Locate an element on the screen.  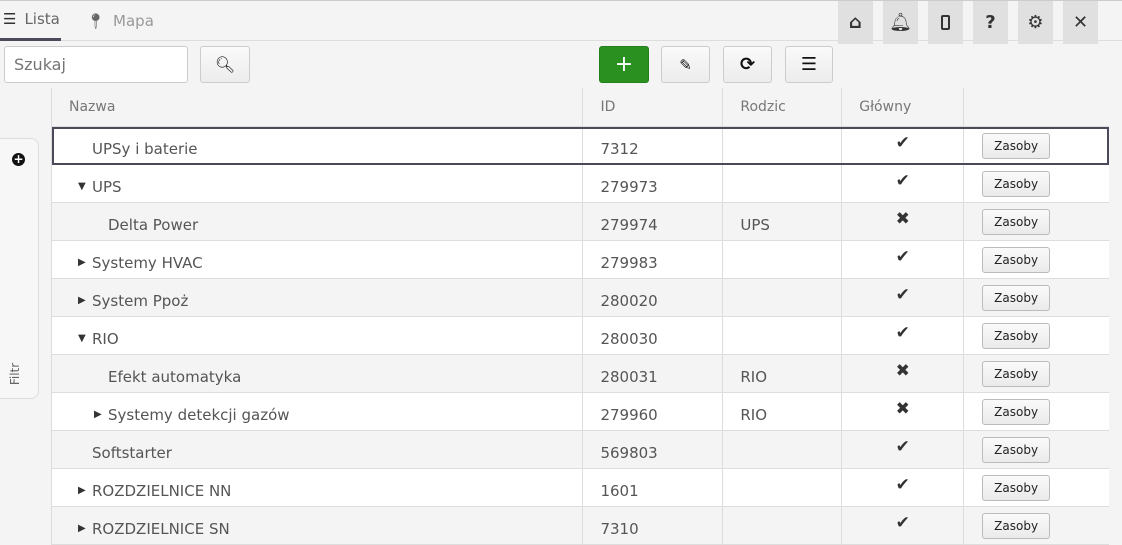
table-row: ▶ ROZDZIELNICE NN 1601 ✔ Zasoby is located at coordinates (580, 488).